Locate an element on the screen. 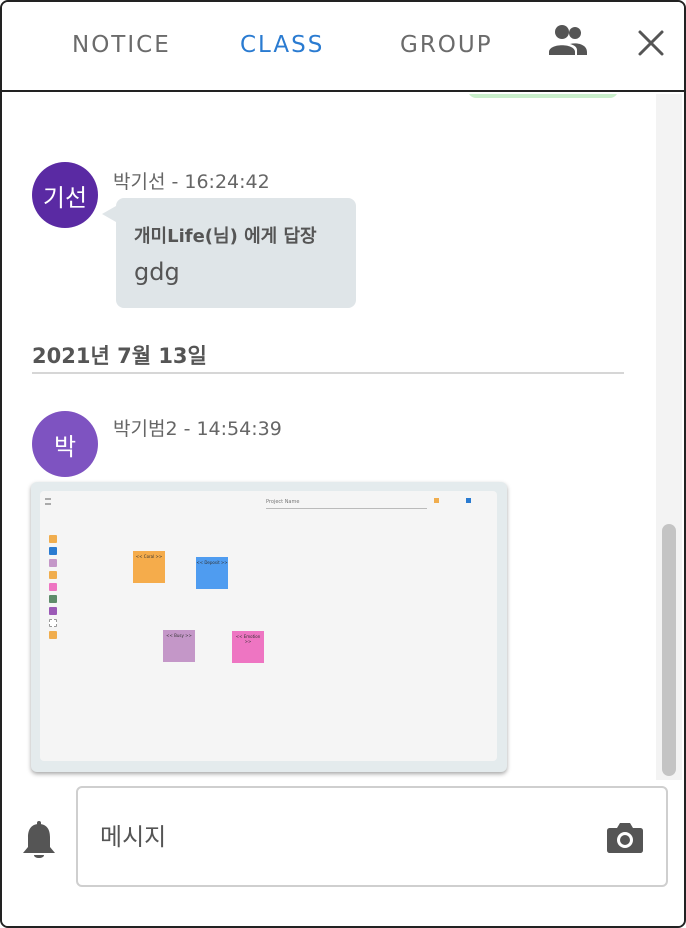  tab-header: NOTICE CLASS GROUP is located at coordinates (343, 47).